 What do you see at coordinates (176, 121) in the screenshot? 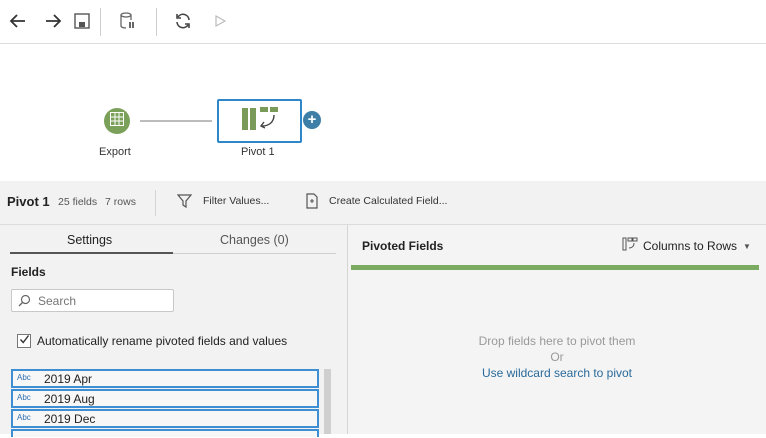
I see `flow-connector` at bounding box center [176, 121].